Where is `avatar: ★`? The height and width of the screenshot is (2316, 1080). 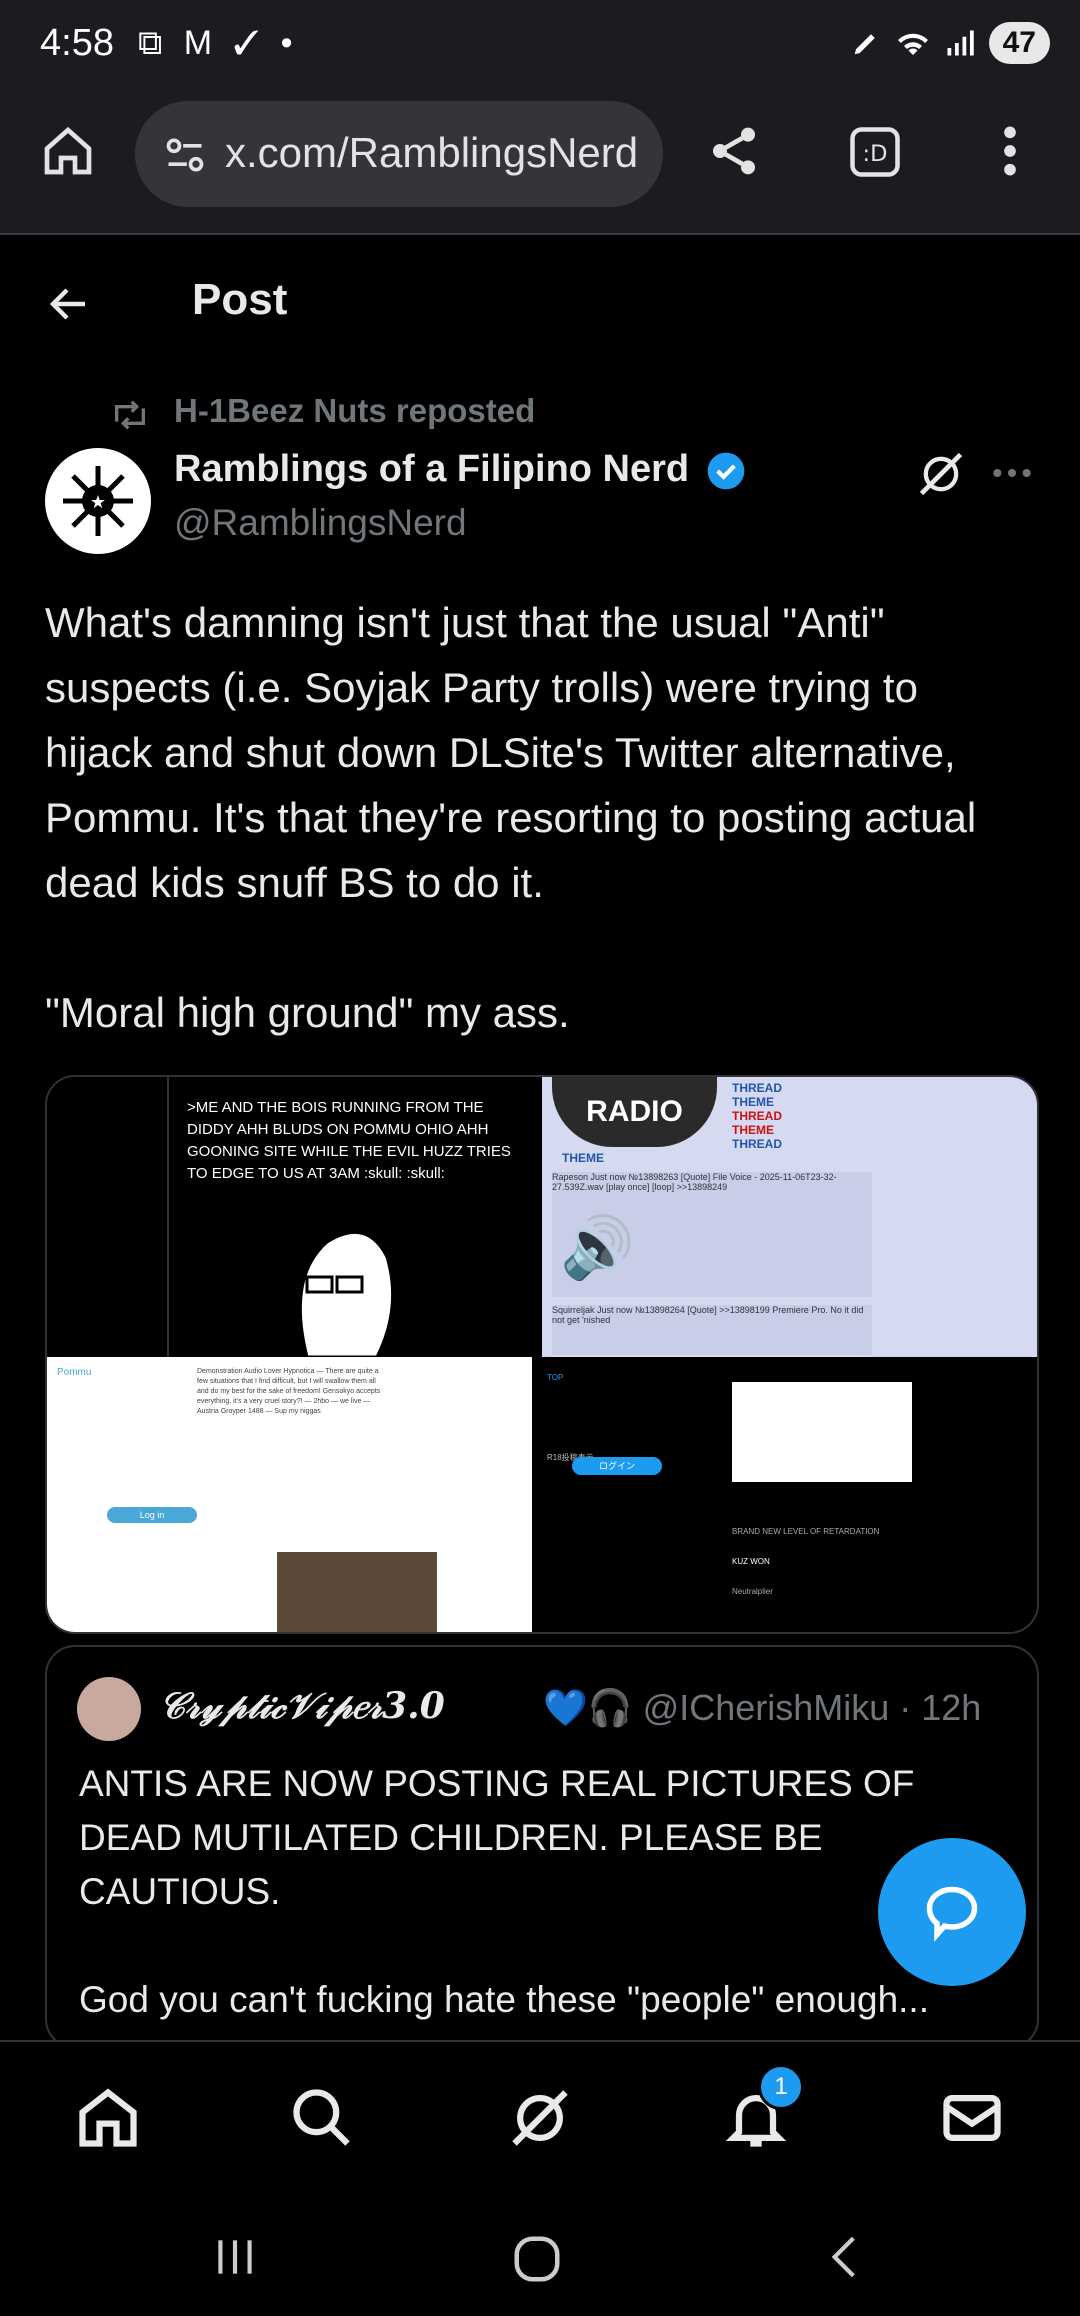 avatar: ★ is located at coordinates (98, 501).